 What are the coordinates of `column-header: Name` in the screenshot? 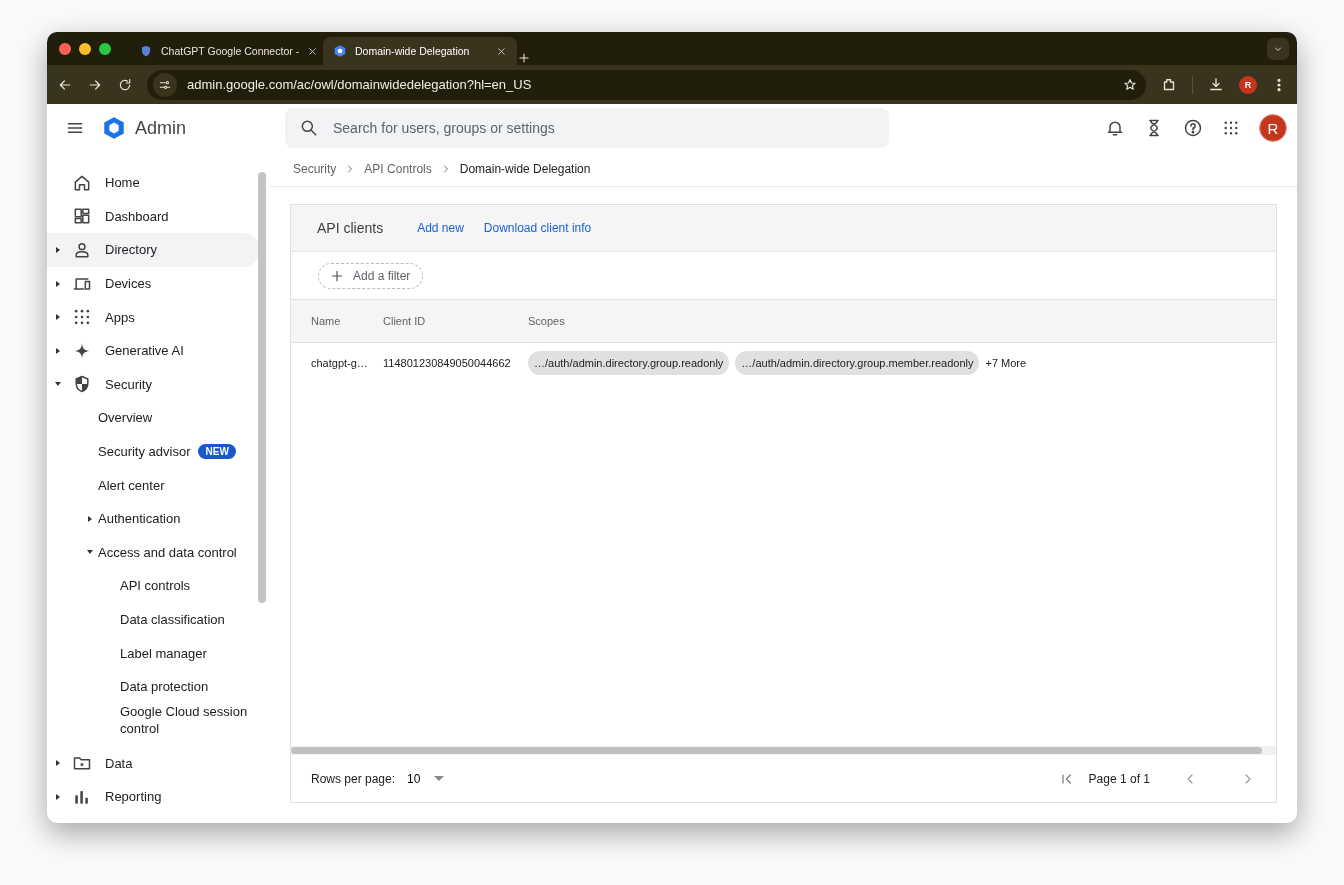 It's located at (326, 321).